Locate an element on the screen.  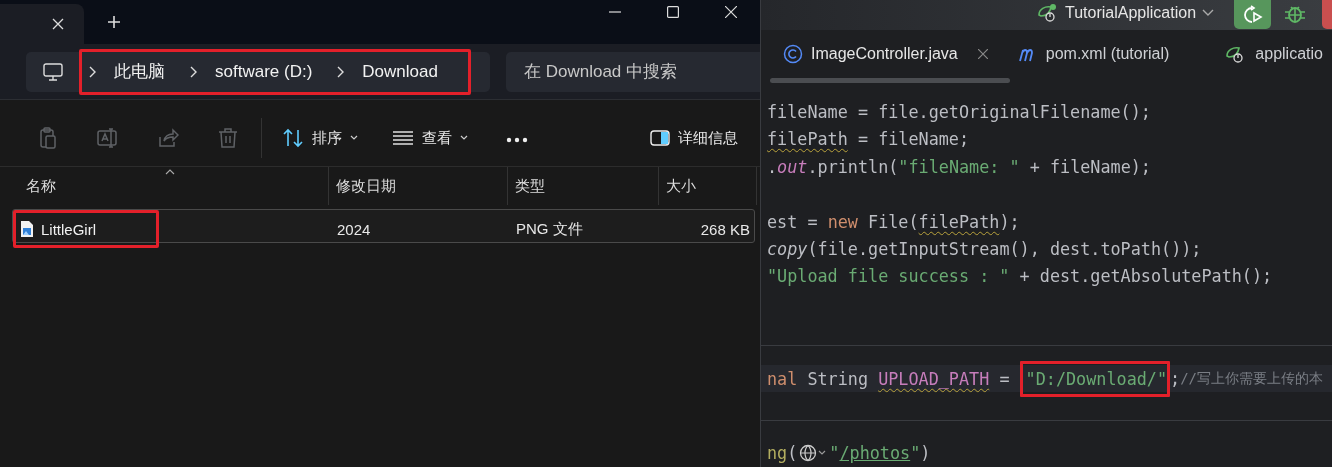
code-line: .out.println("fileName: " + fileName); is located at coordinates (959, 167).